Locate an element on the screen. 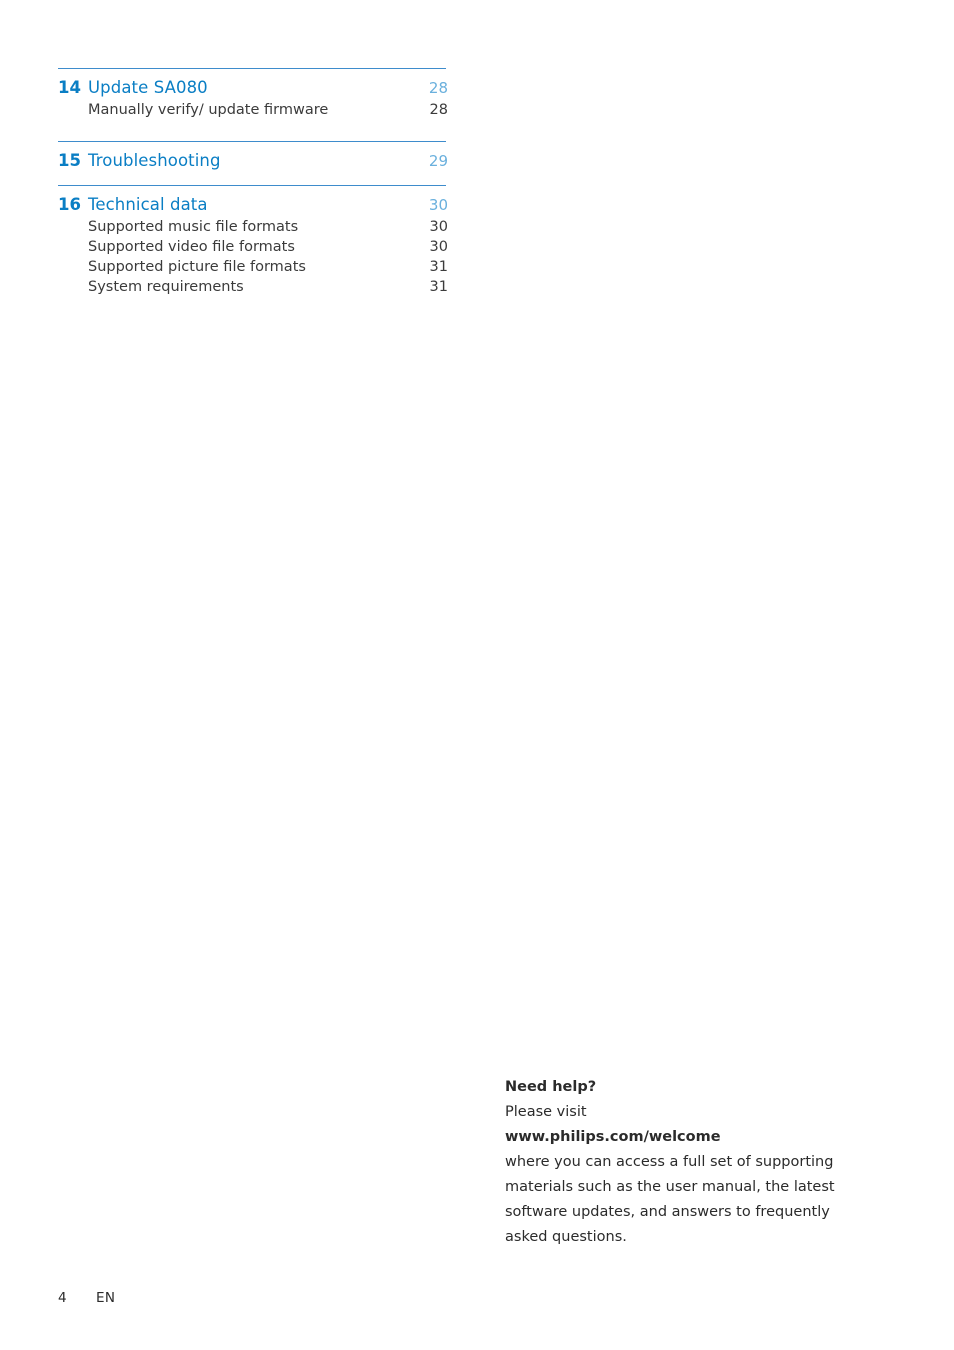 The width and height of the screenshot is (954, 1350). toc-chapter-page: 30 is located at coordinates (438, 205).